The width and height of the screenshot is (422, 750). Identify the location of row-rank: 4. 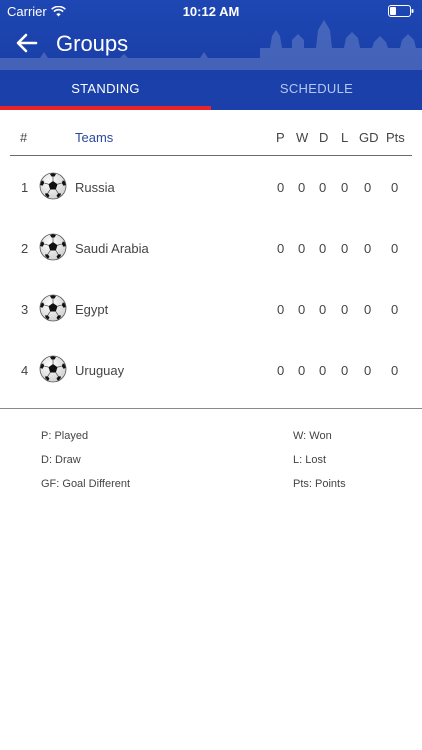
(25, 370).